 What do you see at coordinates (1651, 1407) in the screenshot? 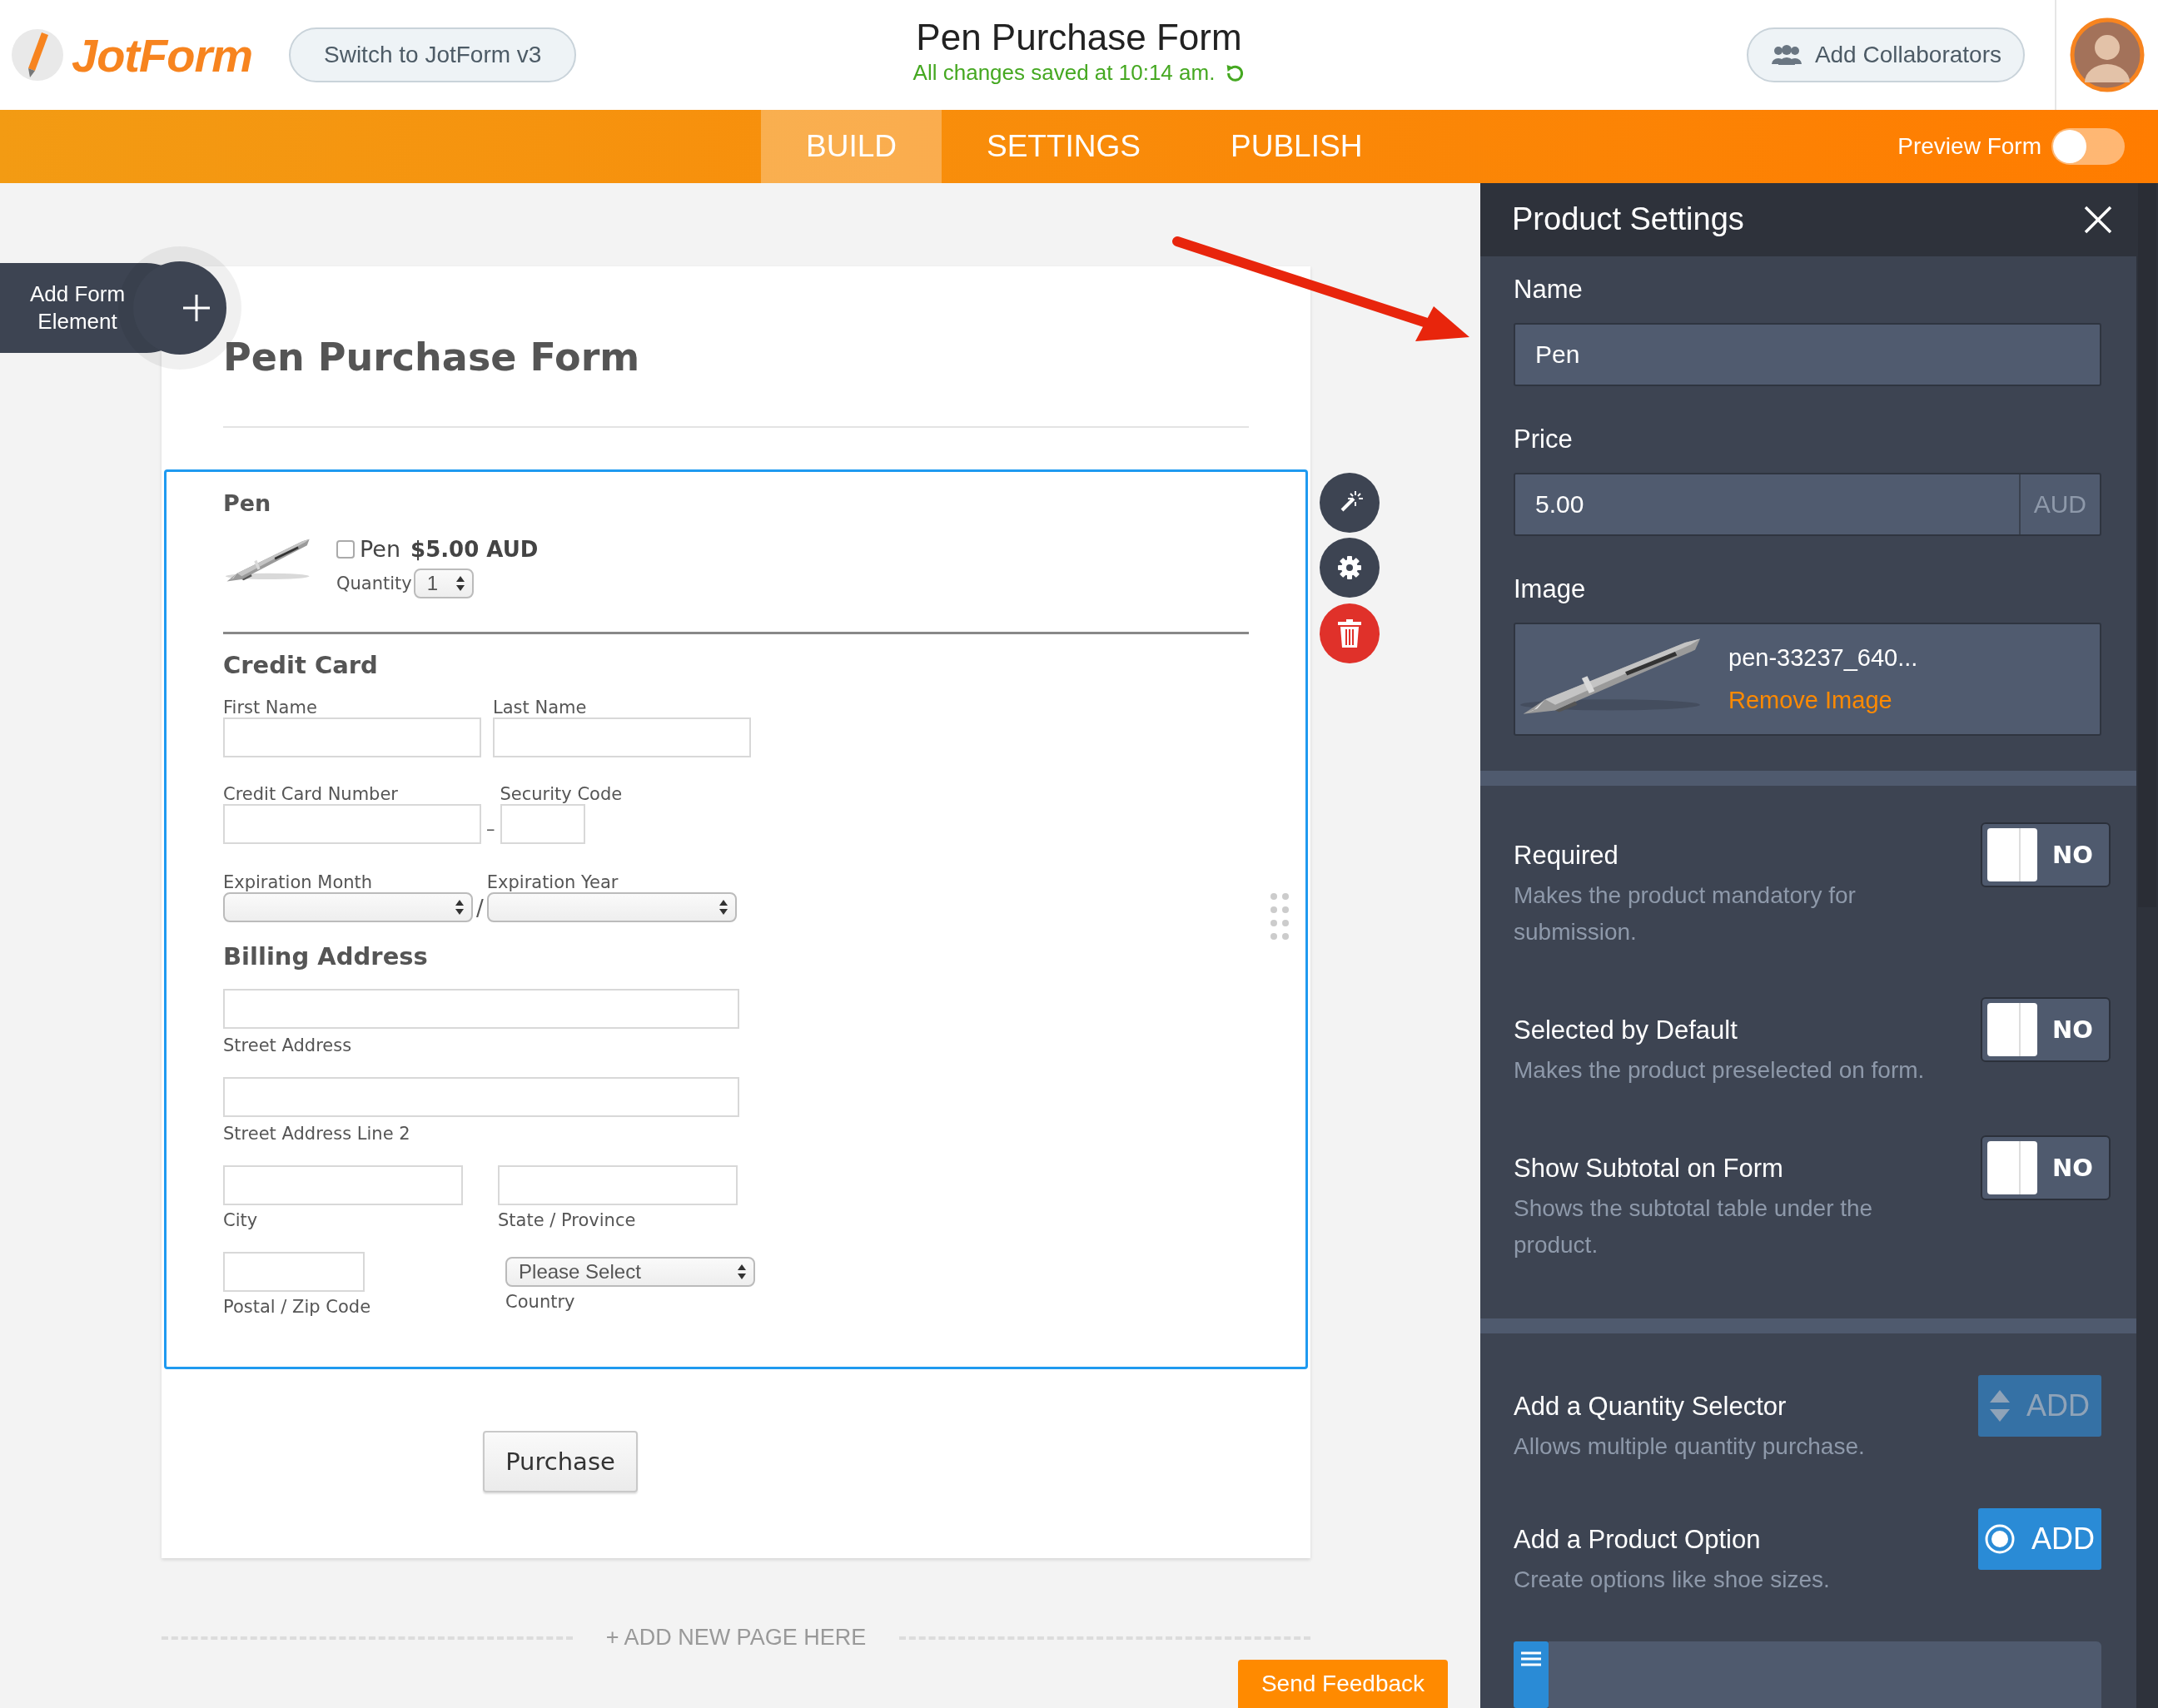
I see `setting-title: Add a Quantity Selector` at bounding box center [1651, 1407].